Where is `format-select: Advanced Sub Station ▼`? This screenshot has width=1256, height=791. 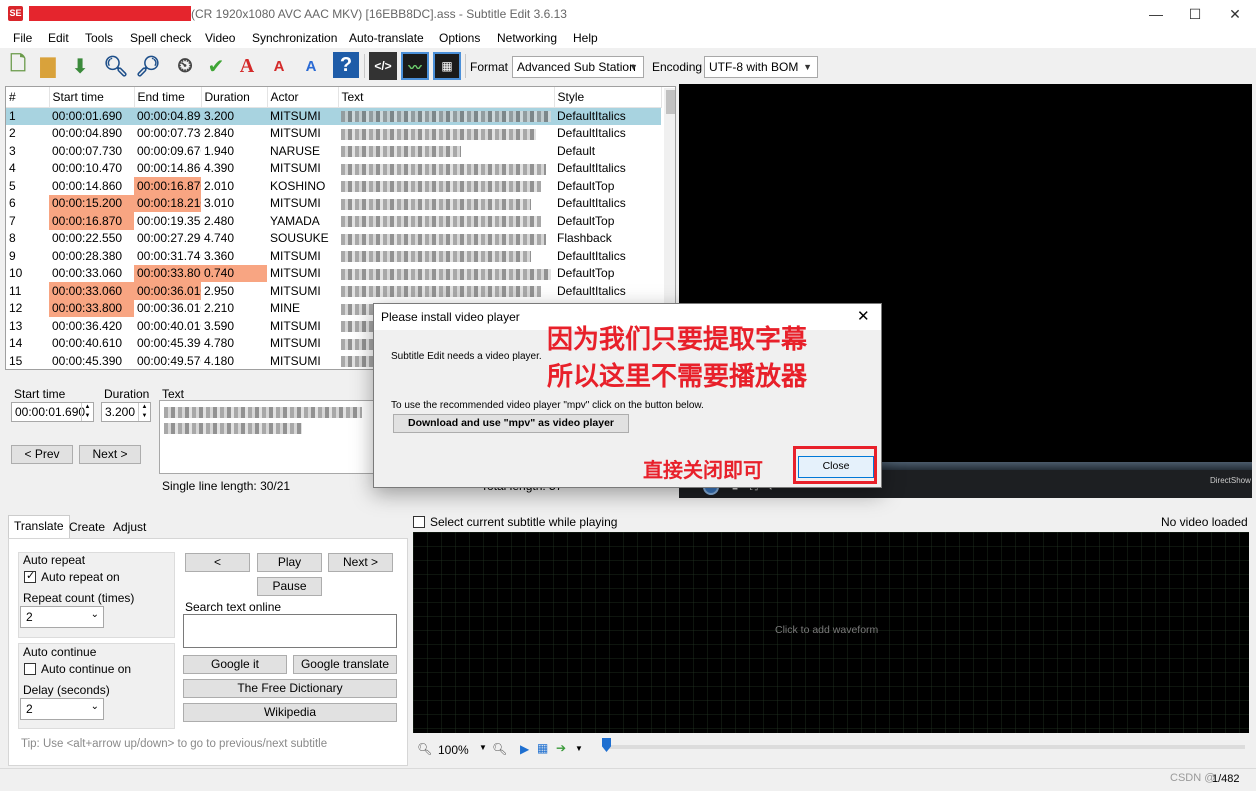 format-select: Advanced Sub Station ▼ is located at coordinates (578, 67).